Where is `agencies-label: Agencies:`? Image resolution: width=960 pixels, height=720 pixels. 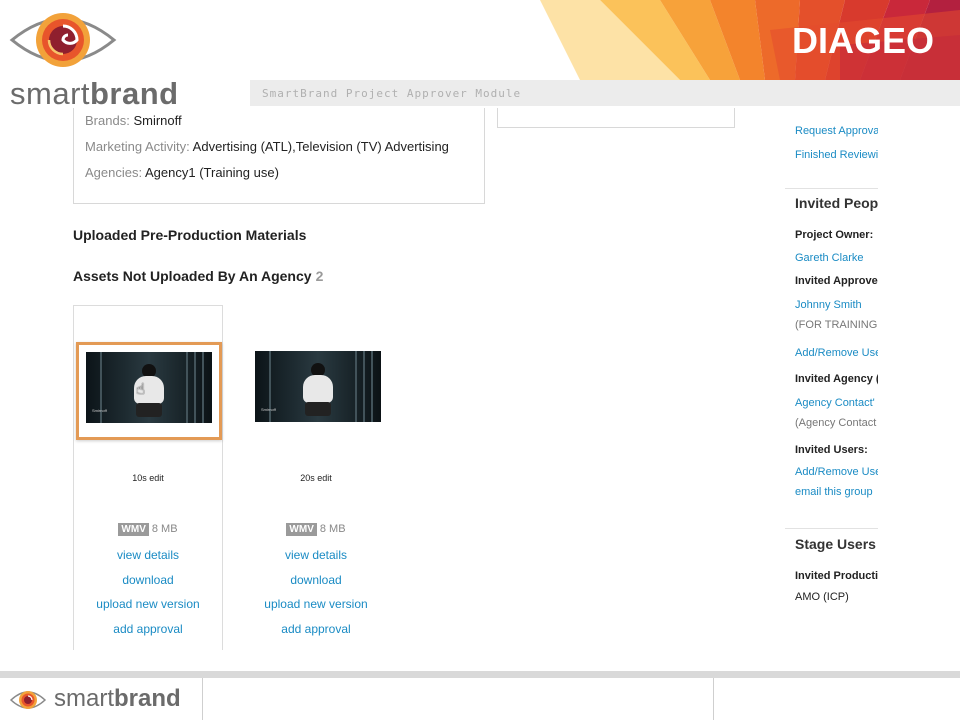
agencies-label: Agencies: is located at coordinates (114, 172).